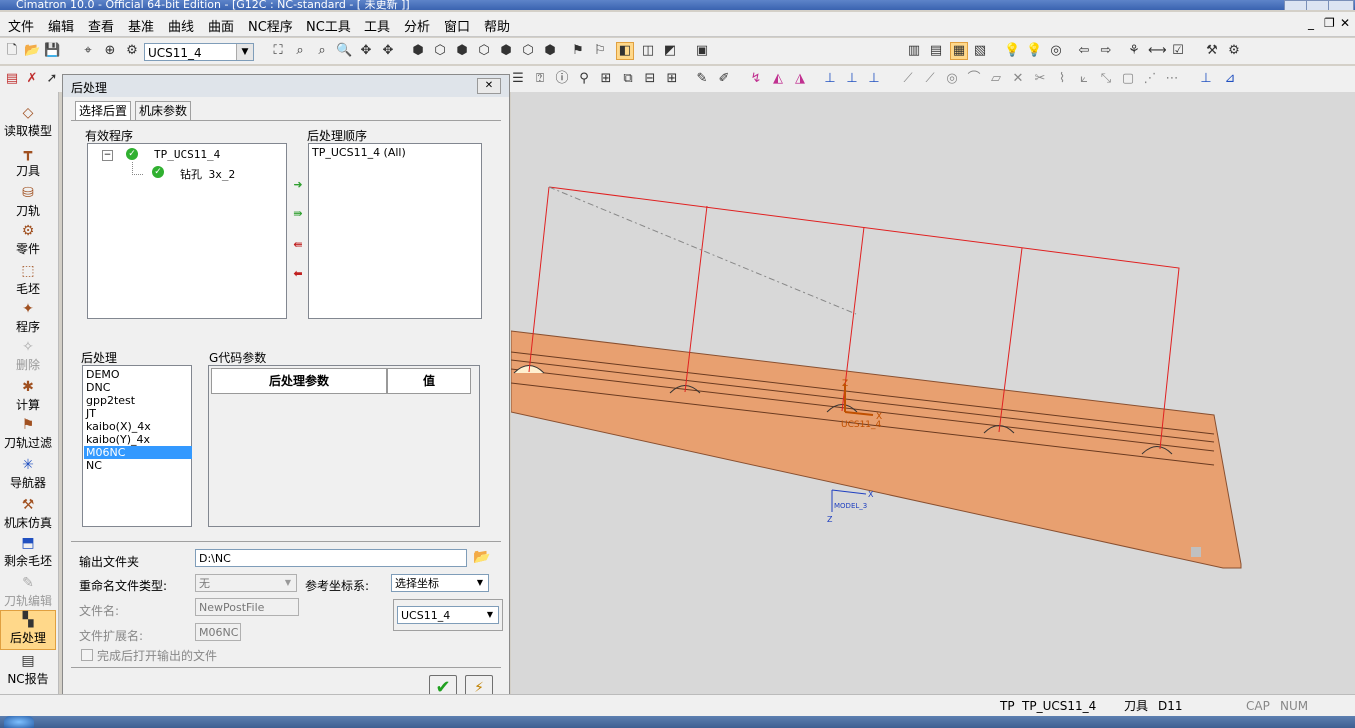 The image size is (1355, 728). Describe the element at coordinates (874, 79) in the screenshot. I see `axis-3-icon: ⊥` at that location.